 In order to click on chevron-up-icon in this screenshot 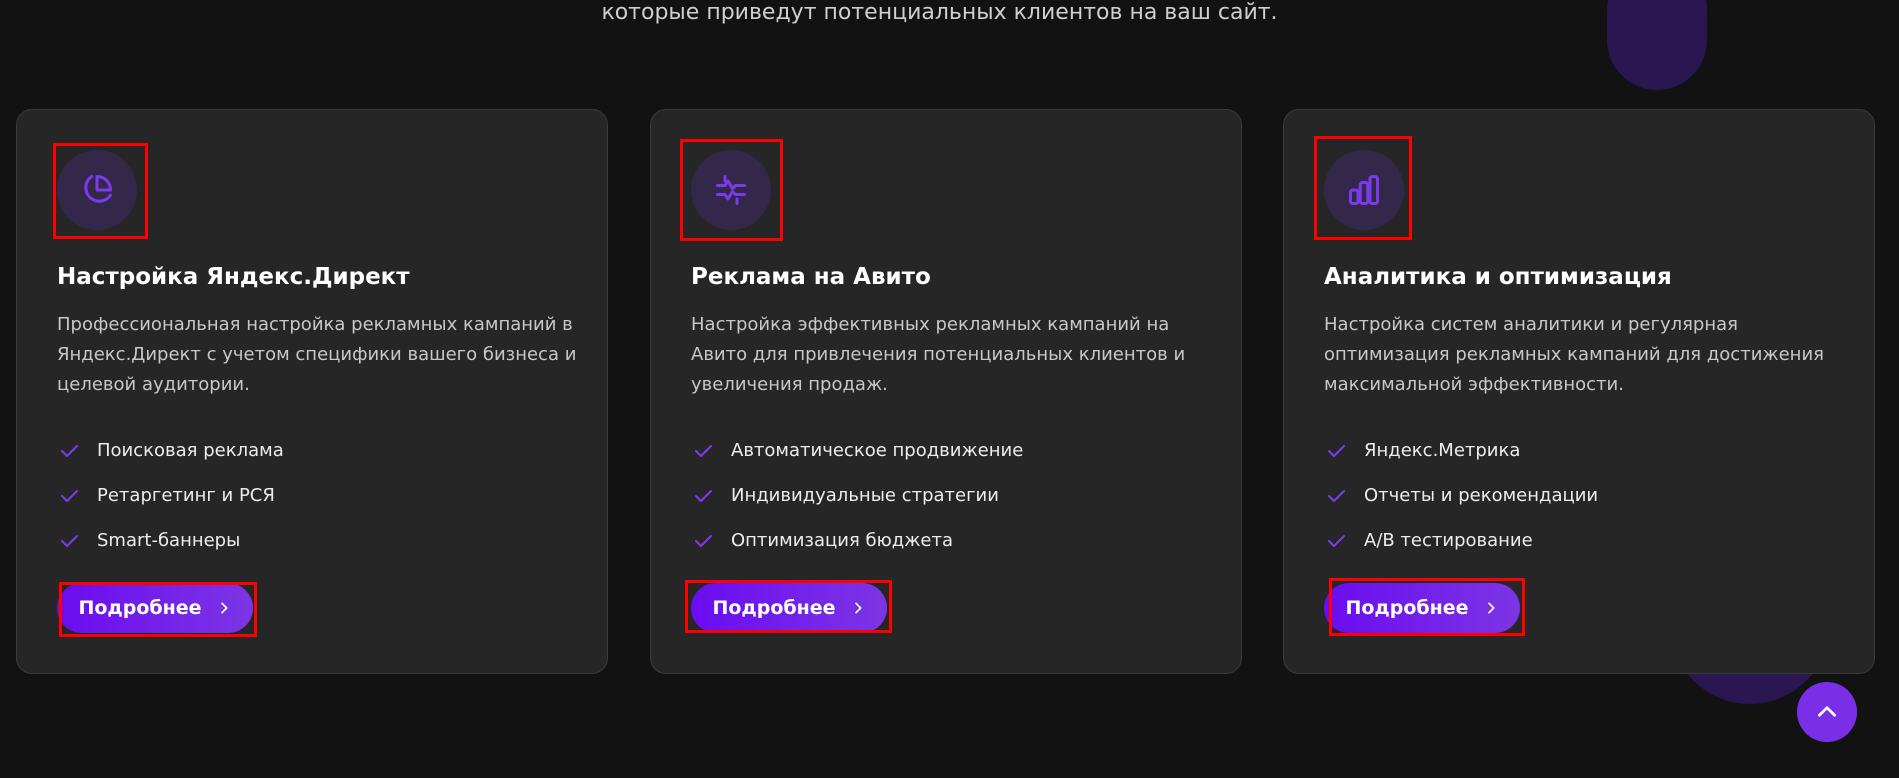, I will do `click(1827, 711)`.